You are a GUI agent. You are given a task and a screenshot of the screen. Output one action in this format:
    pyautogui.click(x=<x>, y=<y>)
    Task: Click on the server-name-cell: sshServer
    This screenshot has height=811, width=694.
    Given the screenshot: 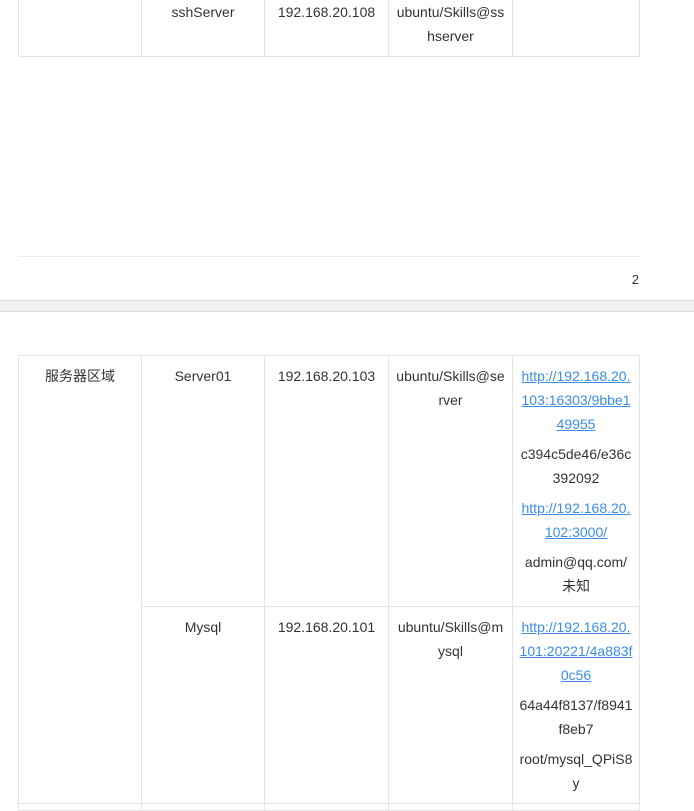 What is the action you would take?
    pyautogui.click(x=203, y=28)
    